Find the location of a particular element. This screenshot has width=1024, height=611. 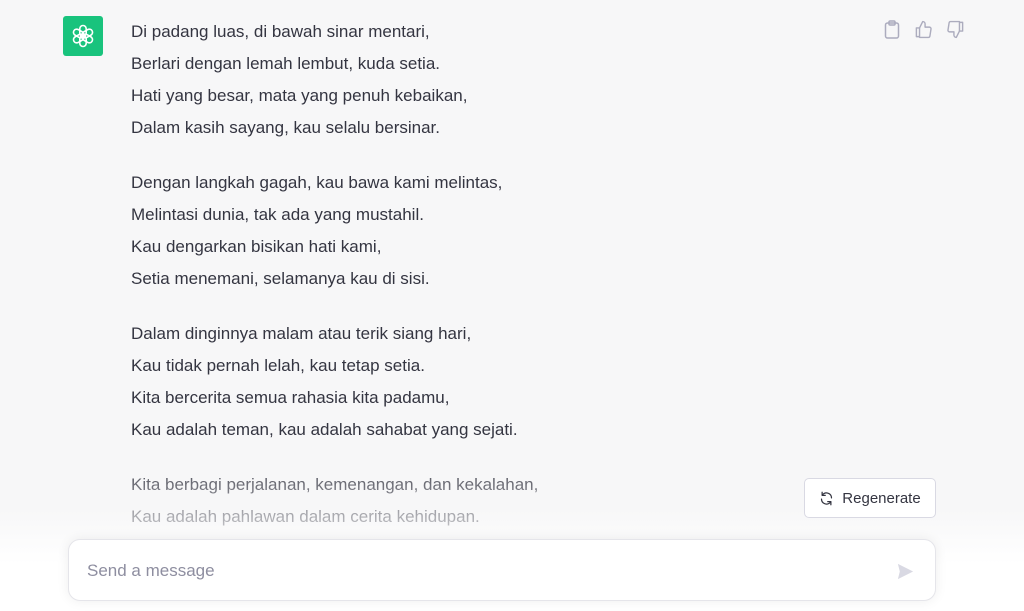

thumbs-up-button is located at coordinates (923, 29).